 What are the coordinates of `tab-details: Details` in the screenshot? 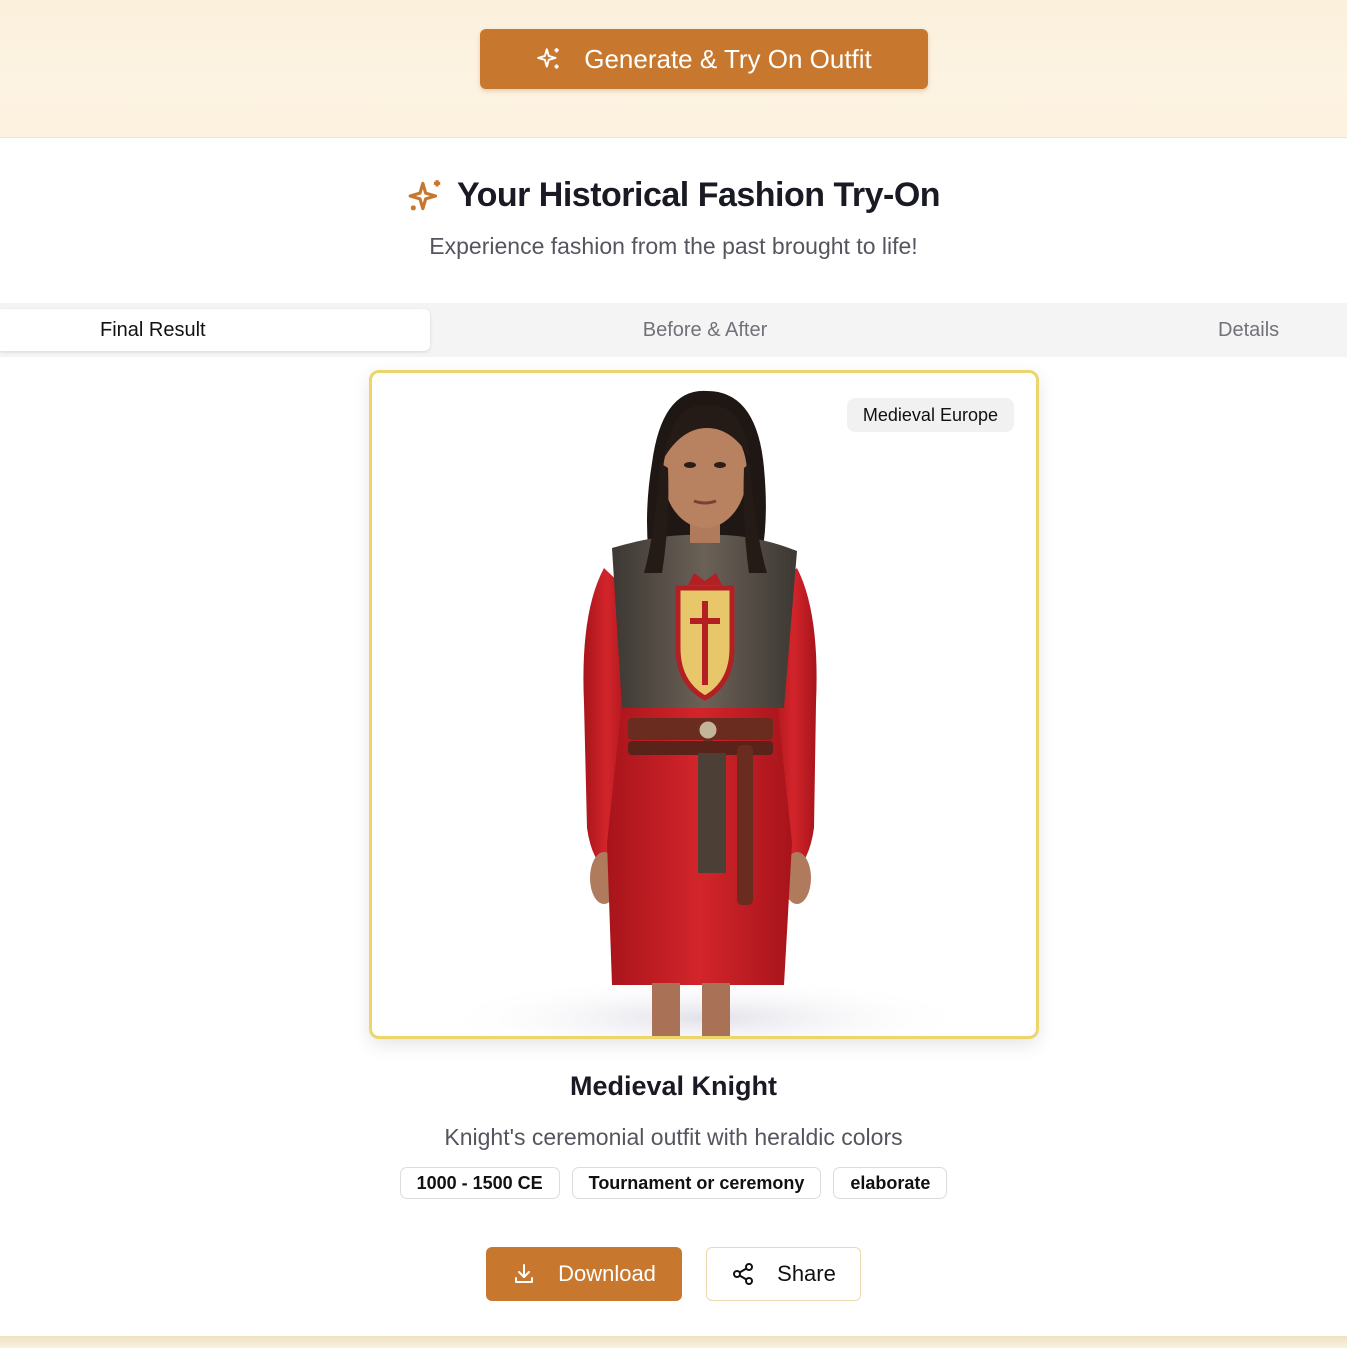 It's located at (1248, 330).